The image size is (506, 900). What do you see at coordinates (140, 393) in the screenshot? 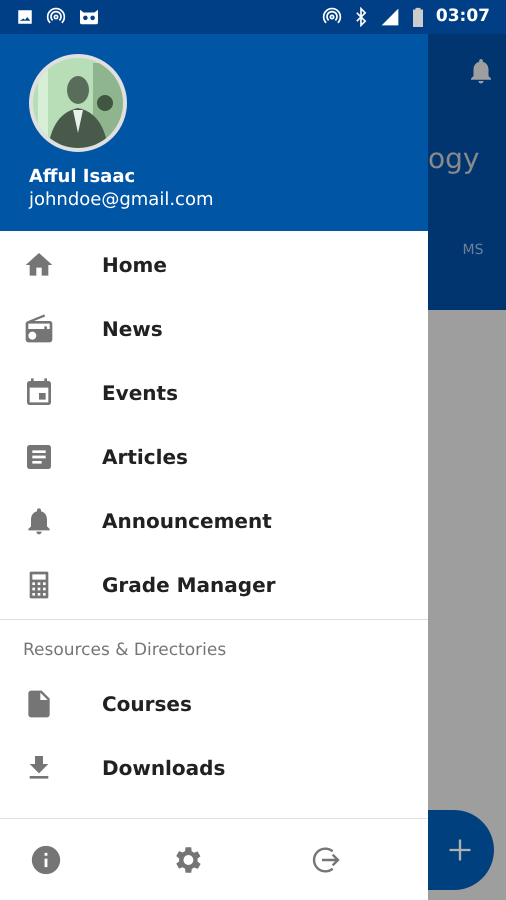
I see `menu-item-label: Events` at bounding box center [140, 393].